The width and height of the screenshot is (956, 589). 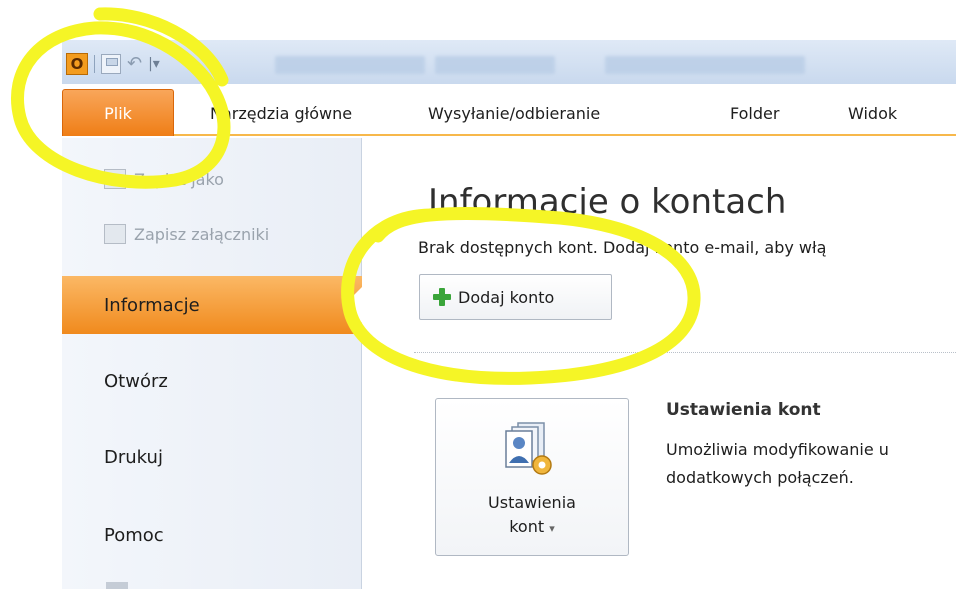 What do you see at coordinates (115, 179) in the screenshot?
I see `save-as-icon` at bounding box center [115, 179].